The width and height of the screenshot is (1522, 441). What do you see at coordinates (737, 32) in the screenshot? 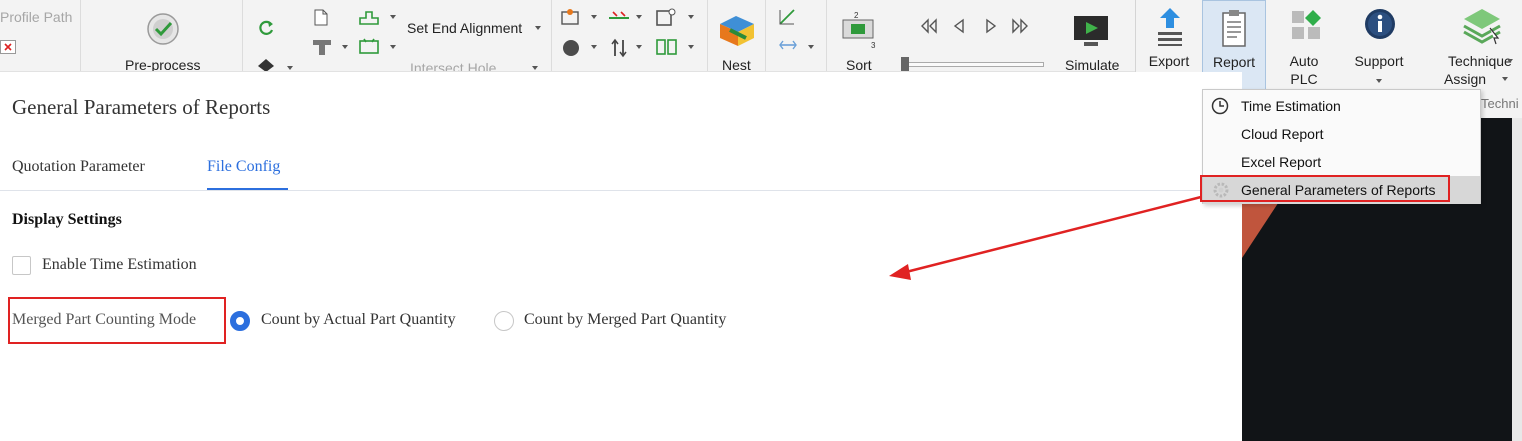
I see `nest-icon` at bounding box center [737, 32].